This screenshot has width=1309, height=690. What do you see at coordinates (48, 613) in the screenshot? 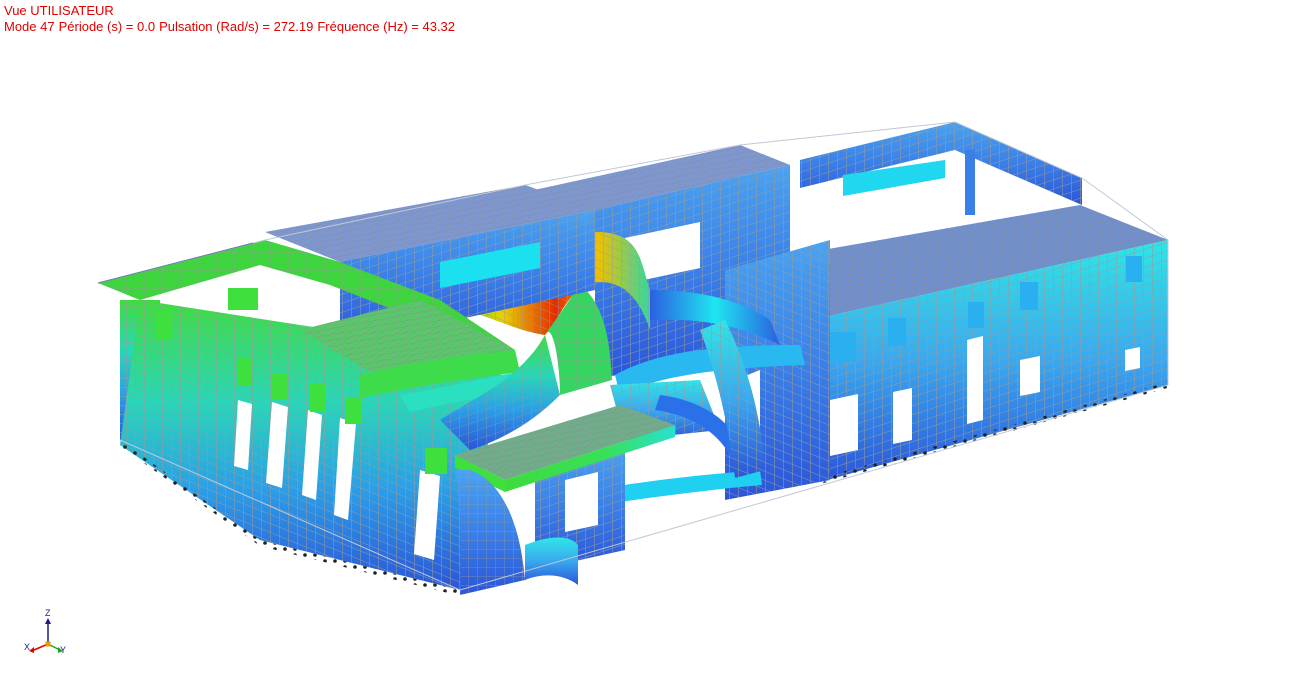
I see `axis-z-label: Z` at bounding box center [48, 613].